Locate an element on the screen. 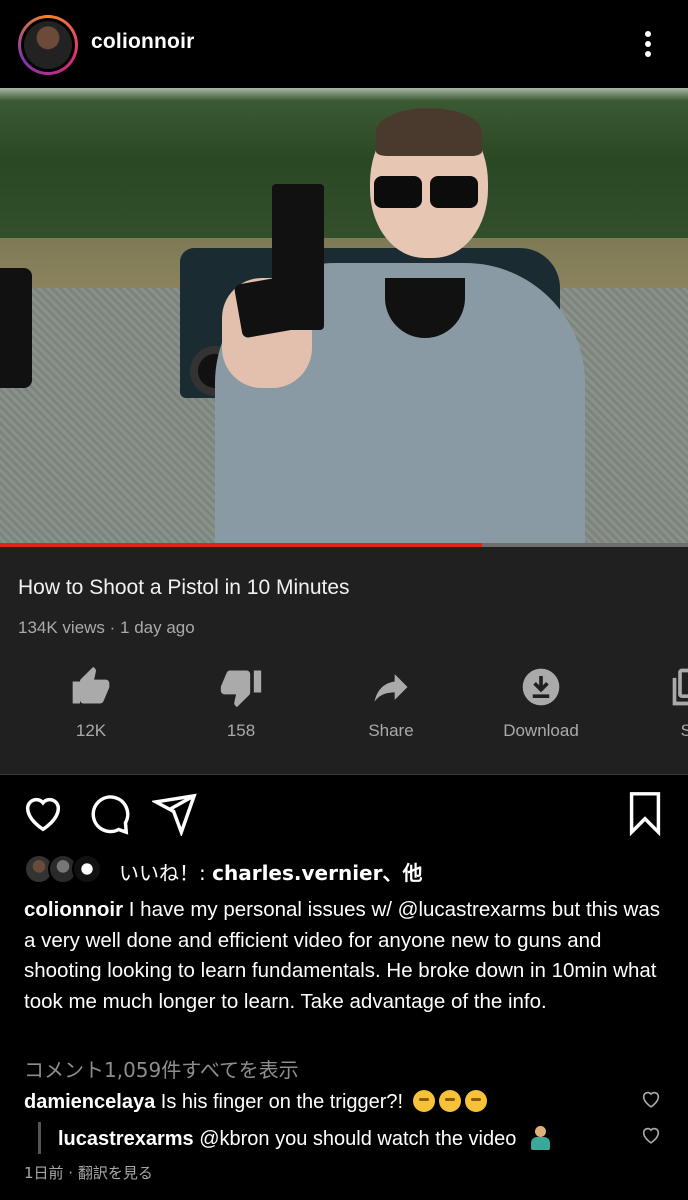 The image size is (688, 1200). likes-text: いいね！: charles.vernier、他 is located at coordinates (271, 873).